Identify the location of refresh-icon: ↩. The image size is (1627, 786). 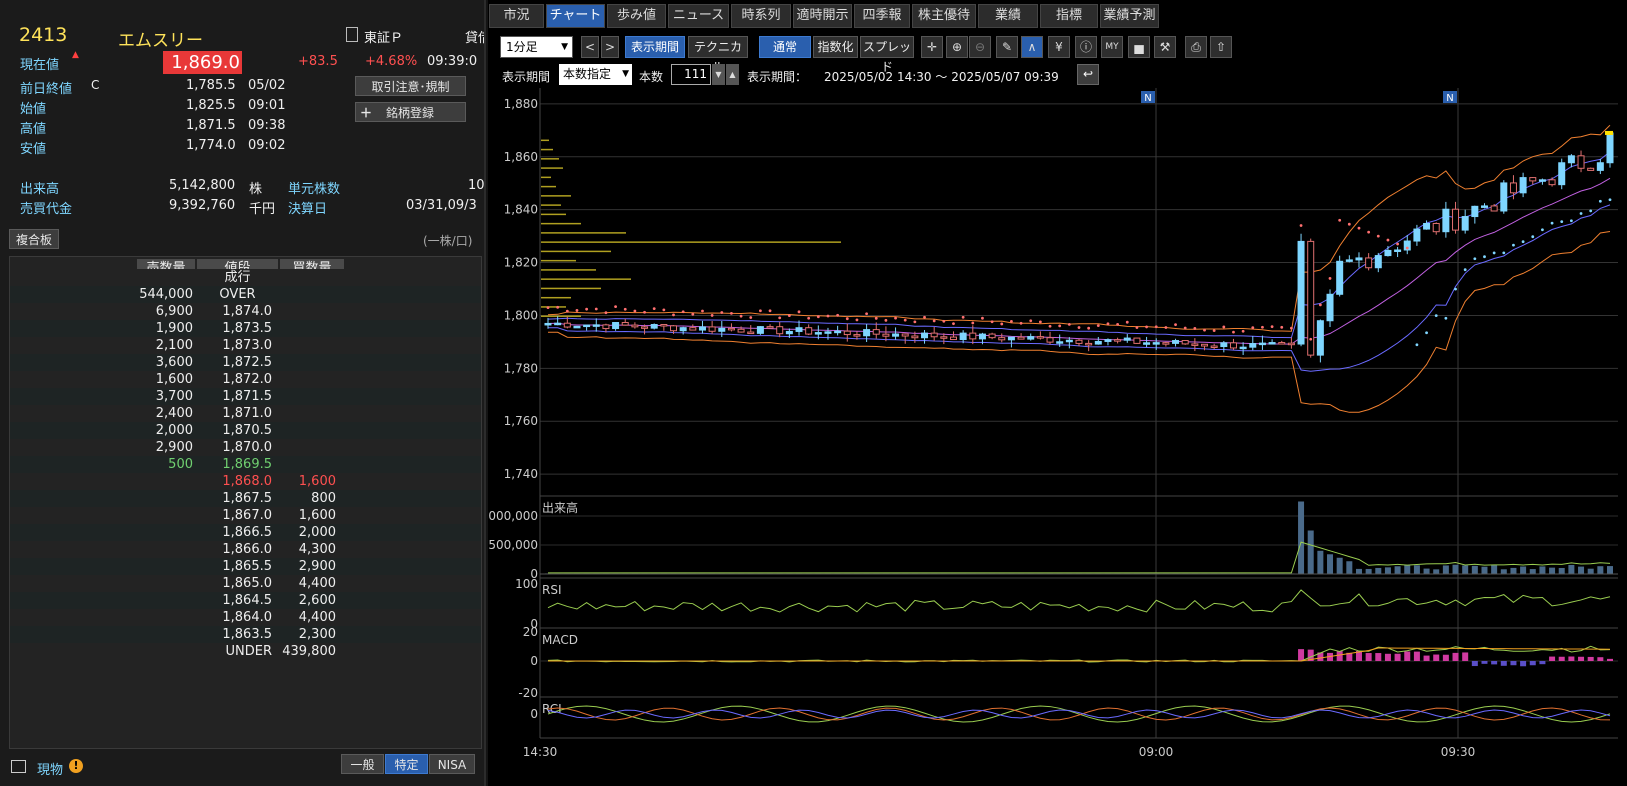
(1088, 74).